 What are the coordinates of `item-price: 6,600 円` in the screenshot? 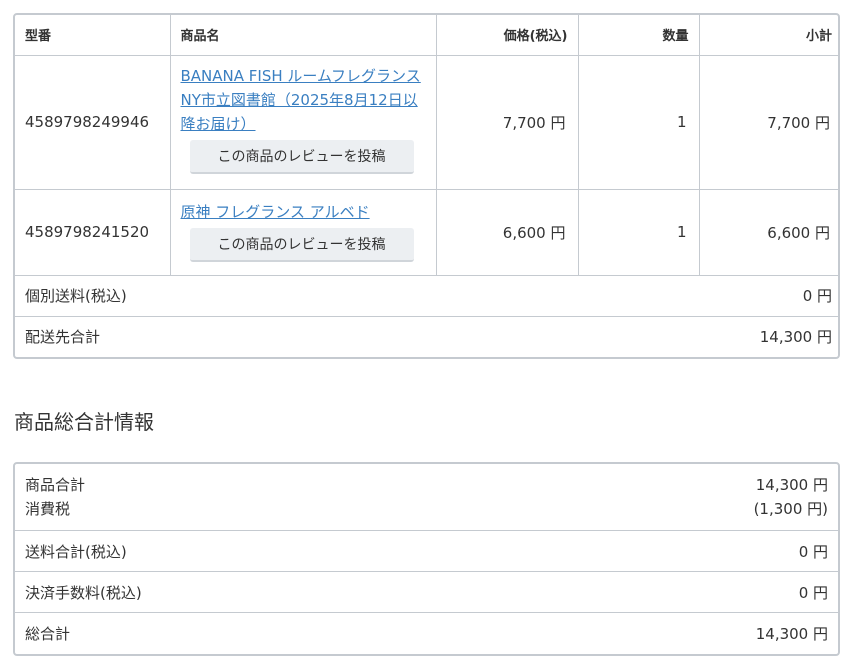 It's located at (507, 232).